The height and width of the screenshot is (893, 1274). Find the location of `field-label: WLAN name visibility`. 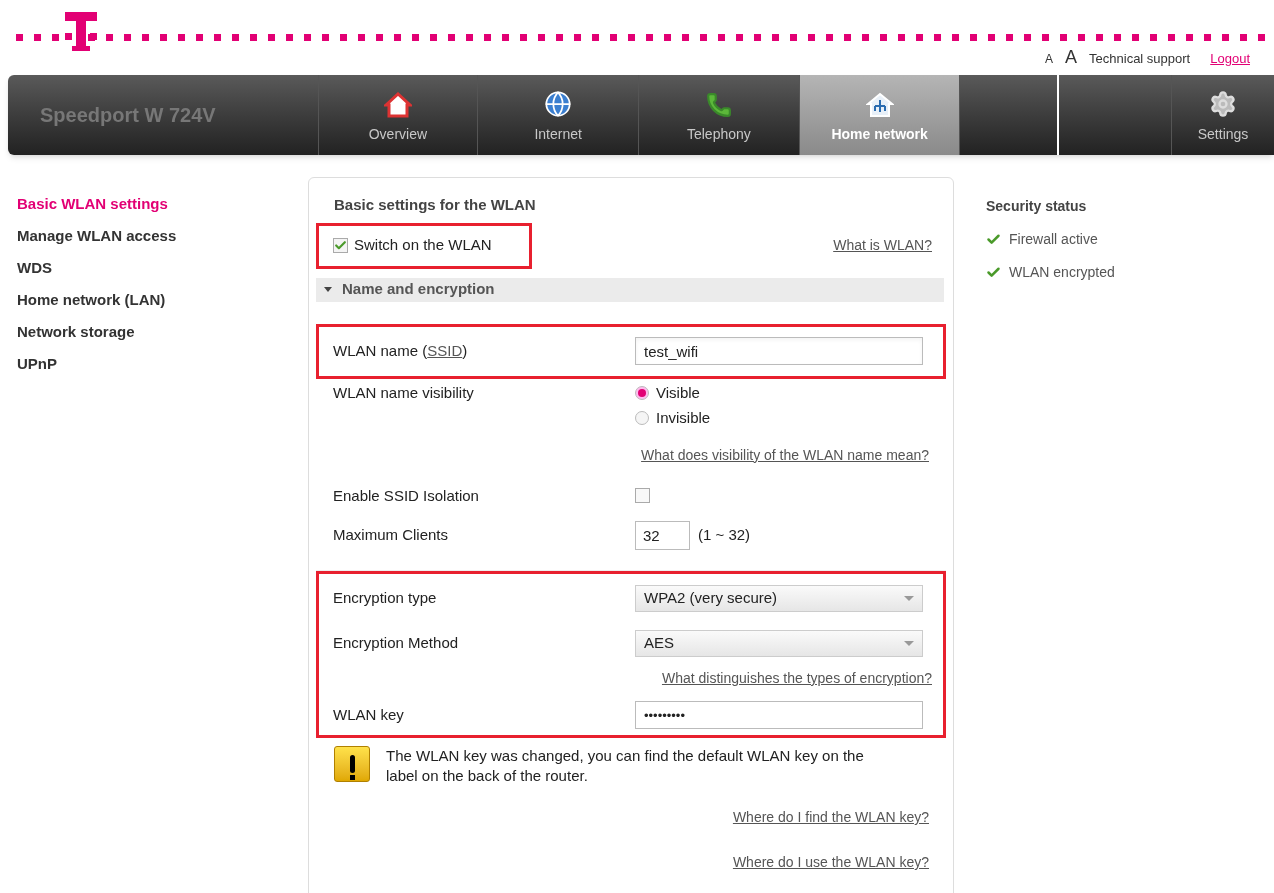

field-label: WLAN name visibility is located at coordinates (404, 392).